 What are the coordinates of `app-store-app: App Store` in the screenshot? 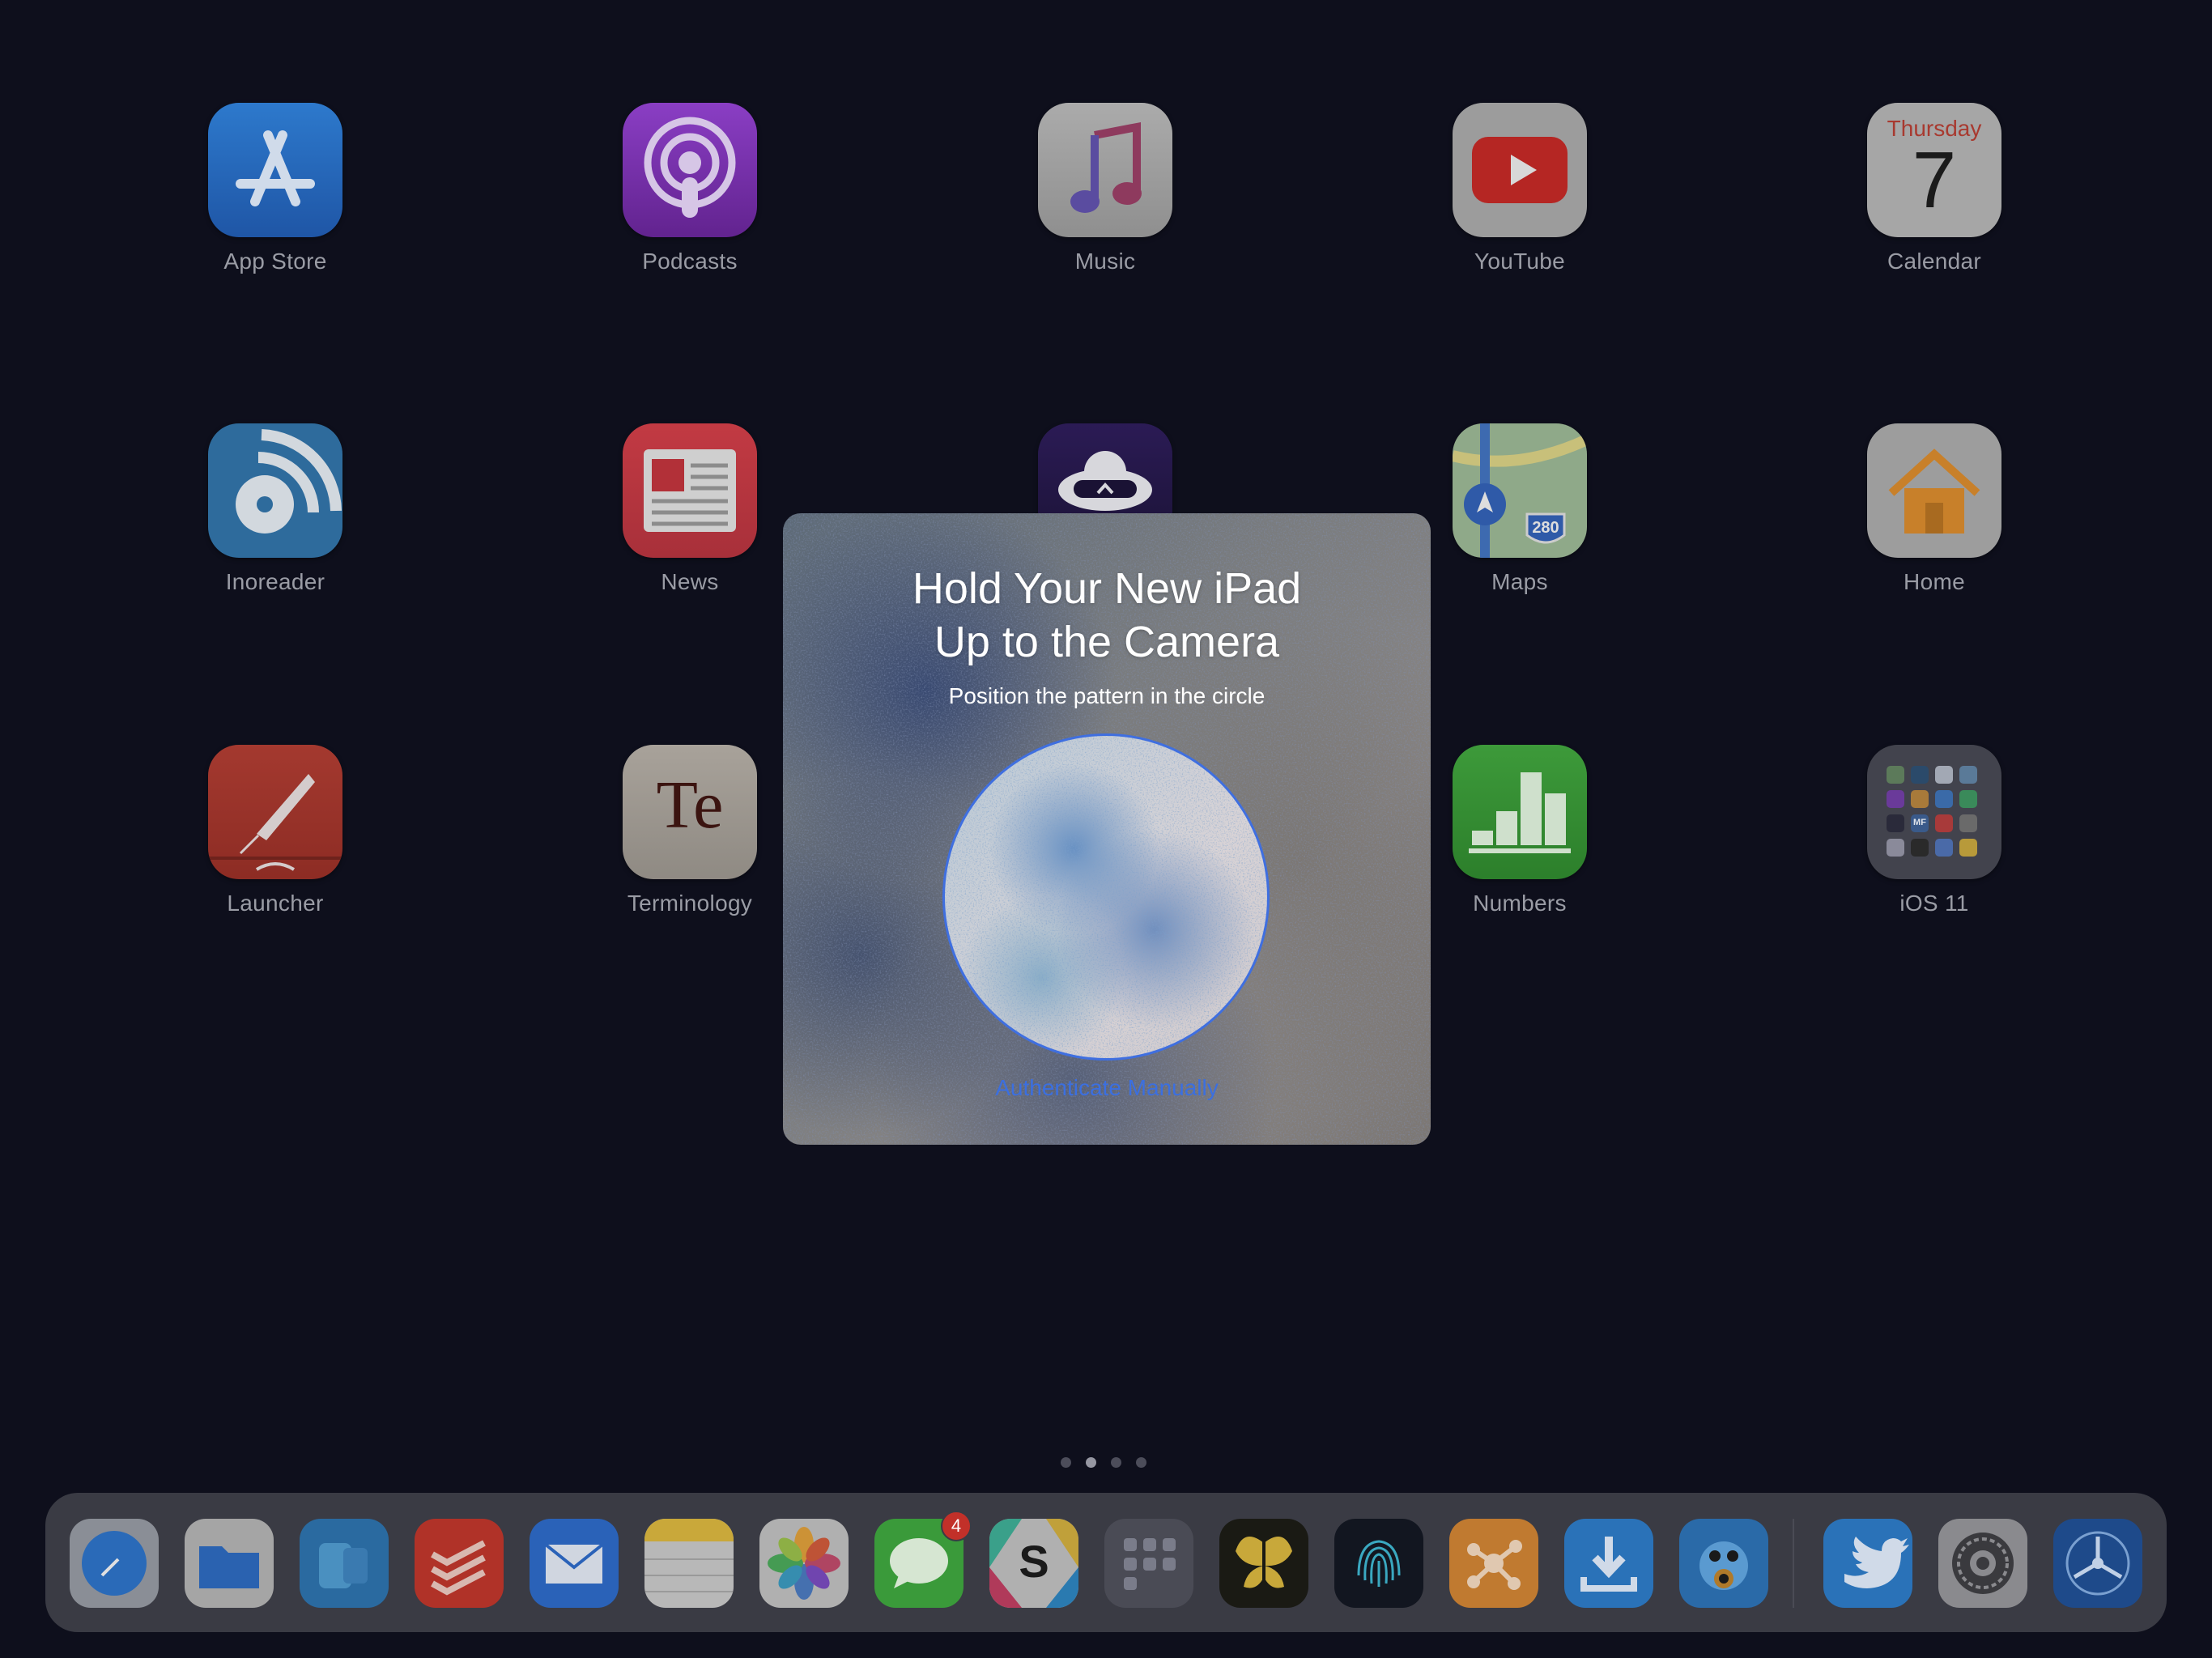 It's located at (276, 188).